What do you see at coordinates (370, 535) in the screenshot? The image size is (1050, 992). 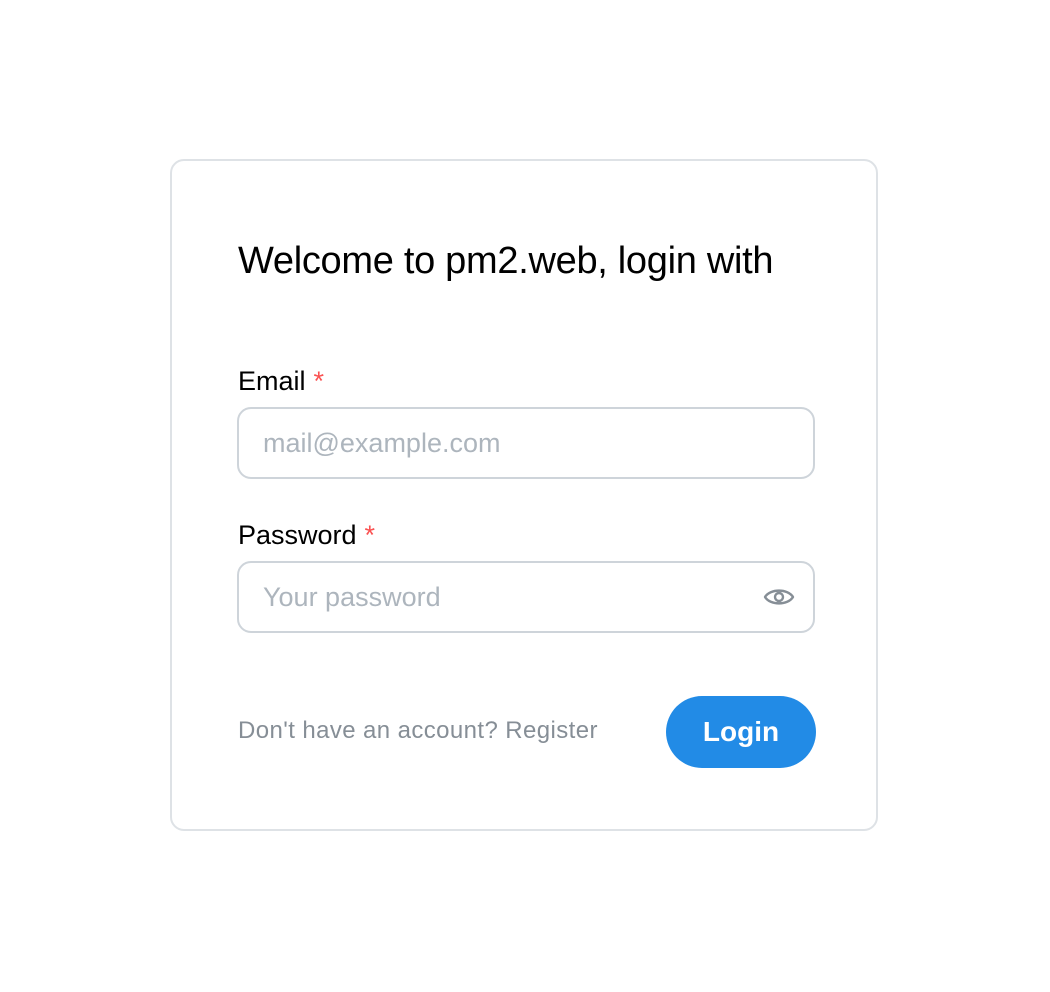 I see `password-required-mark: *` at bounding box center [370, 535].